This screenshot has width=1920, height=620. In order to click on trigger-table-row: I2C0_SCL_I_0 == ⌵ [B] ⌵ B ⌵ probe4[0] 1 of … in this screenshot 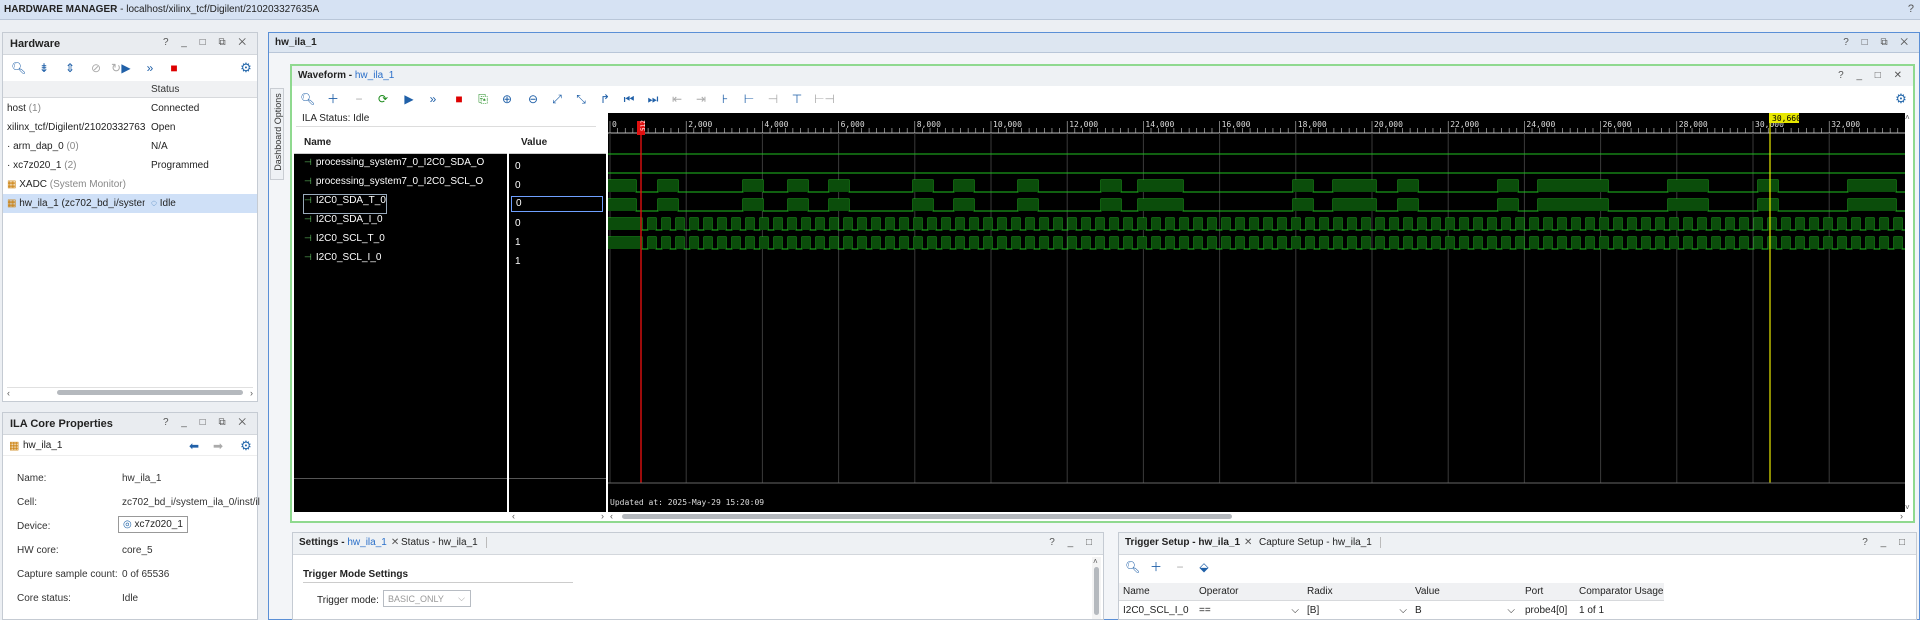, I will do `click(1391, 610)`.